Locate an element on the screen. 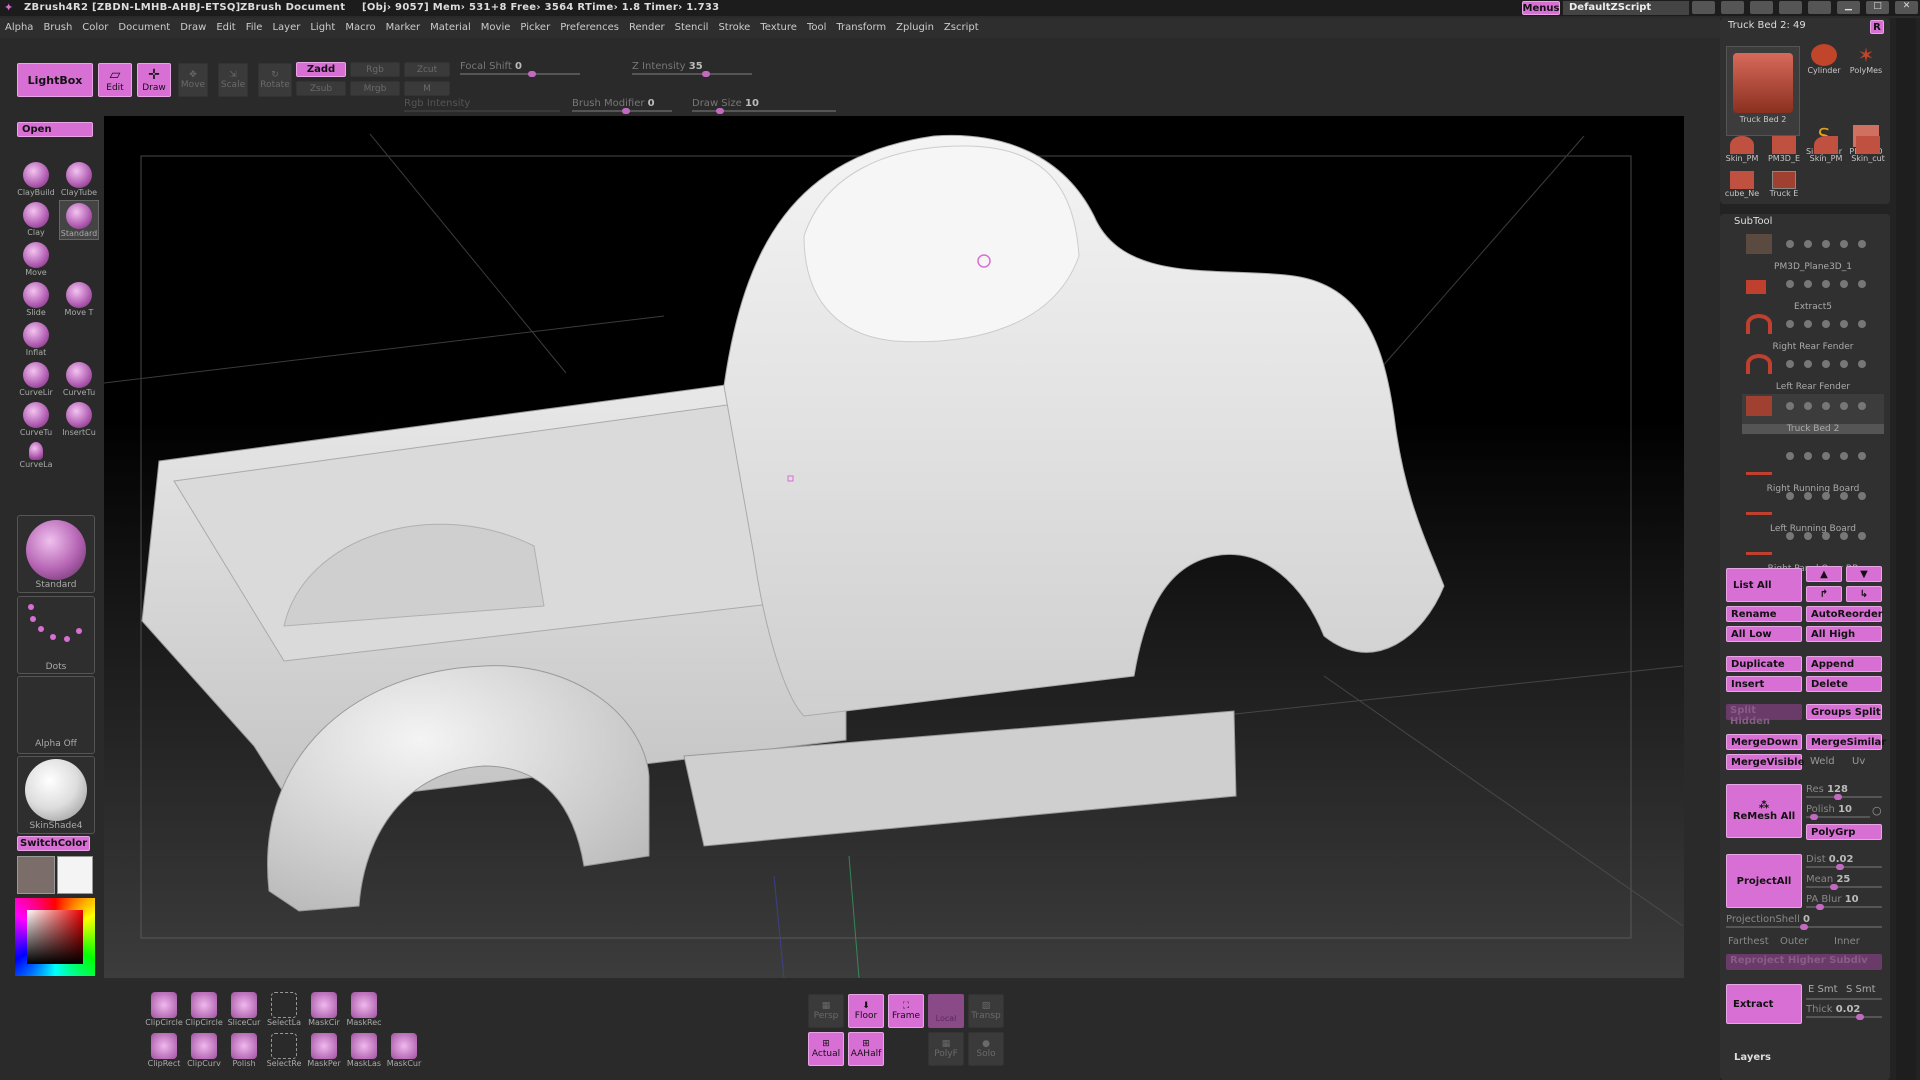 The height and width of the screenshot is (1080, 1920). append-button: Append is located at coordinates (1844, 664).